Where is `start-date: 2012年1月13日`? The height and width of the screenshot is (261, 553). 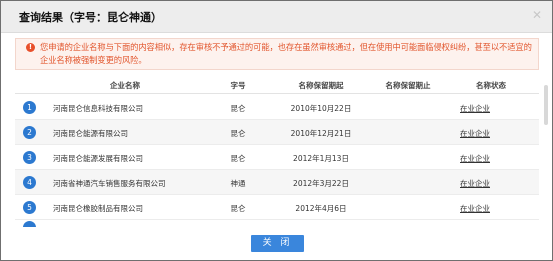
start-date: 2012年1月13日 is located at coordinates (321, 158).